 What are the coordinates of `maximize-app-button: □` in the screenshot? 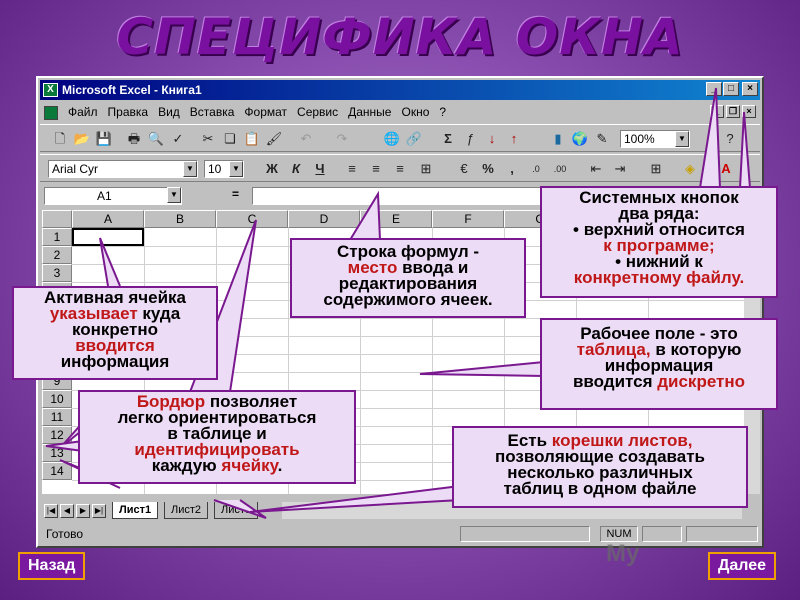 It's located at (731, 89).